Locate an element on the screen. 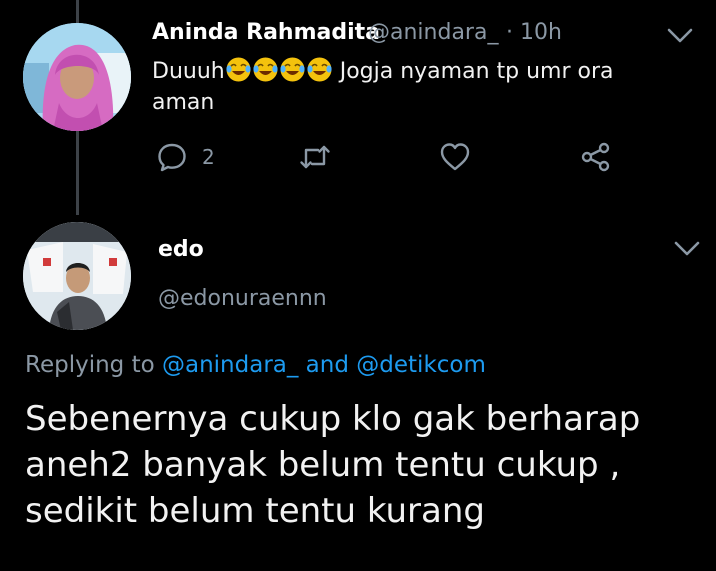  user-handle: @edonuraennn is located at coordinates (242, 298).